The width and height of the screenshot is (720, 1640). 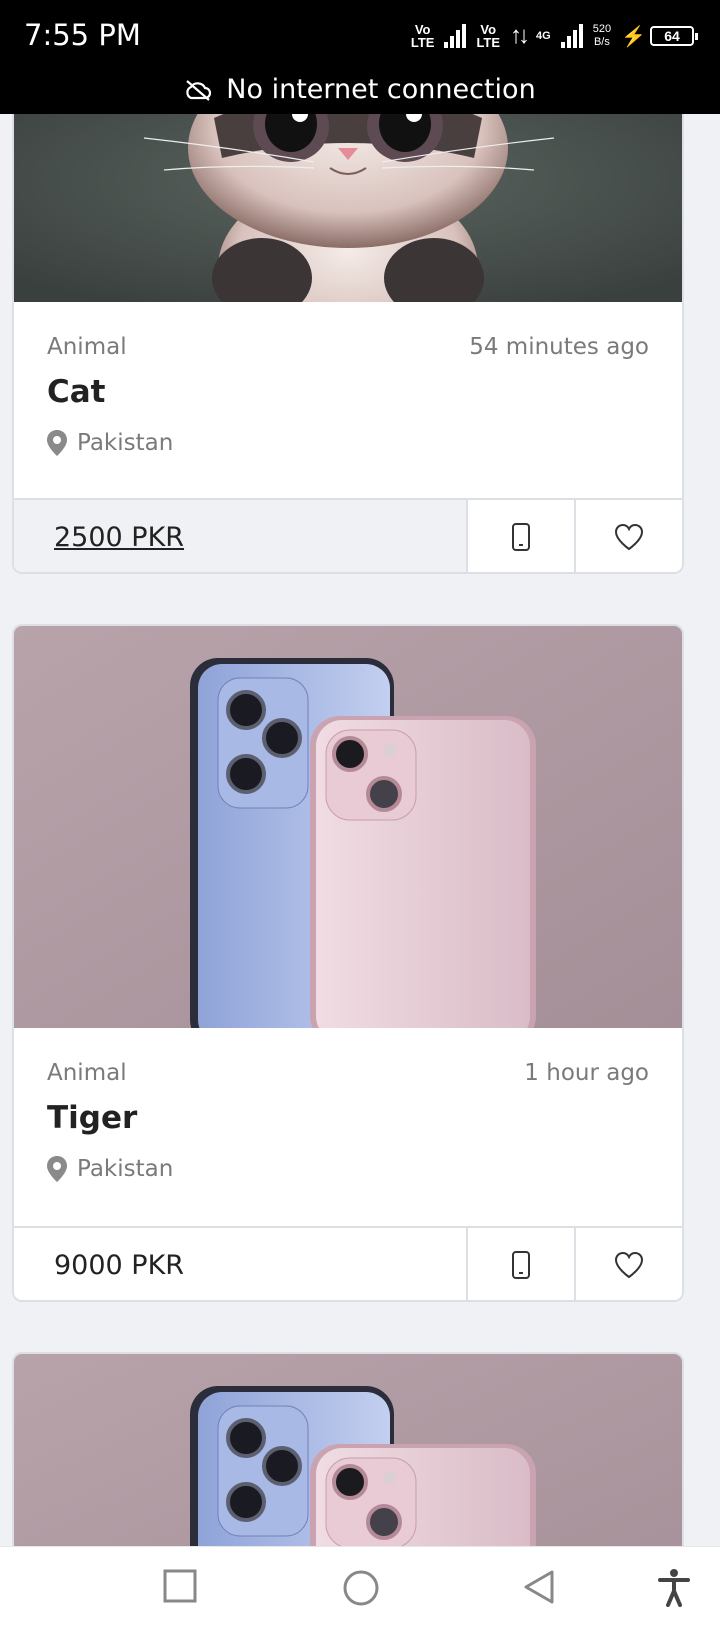 What do you see at coordinates (633, 36) in the screenshot?
I see `charging-icon: ⚡` at bounding box center [633, 36].